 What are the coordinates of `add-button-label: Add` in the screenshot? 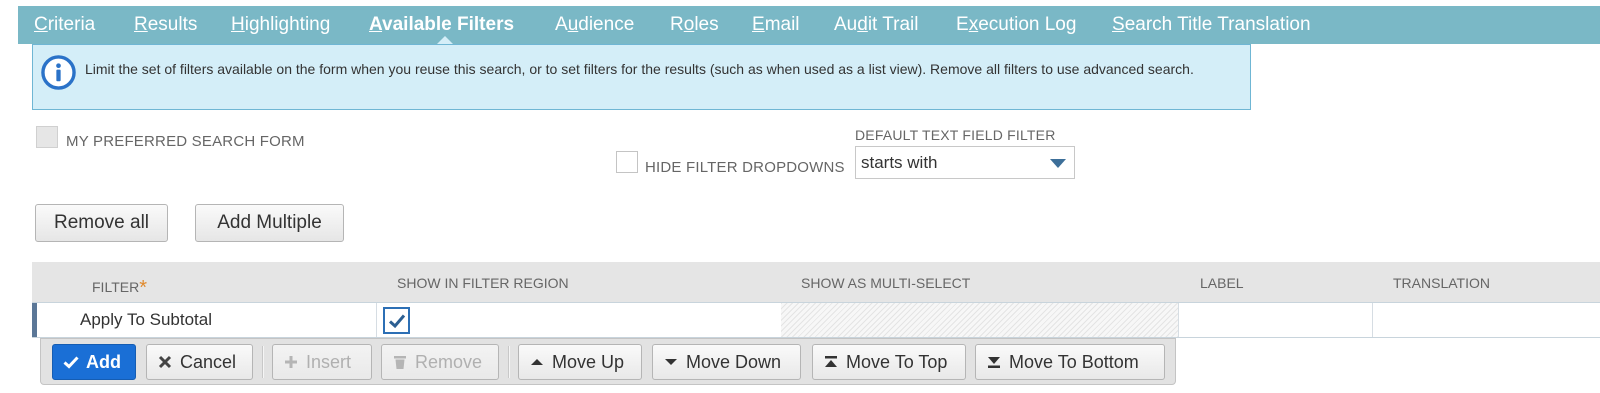 It's located at (103, 361).